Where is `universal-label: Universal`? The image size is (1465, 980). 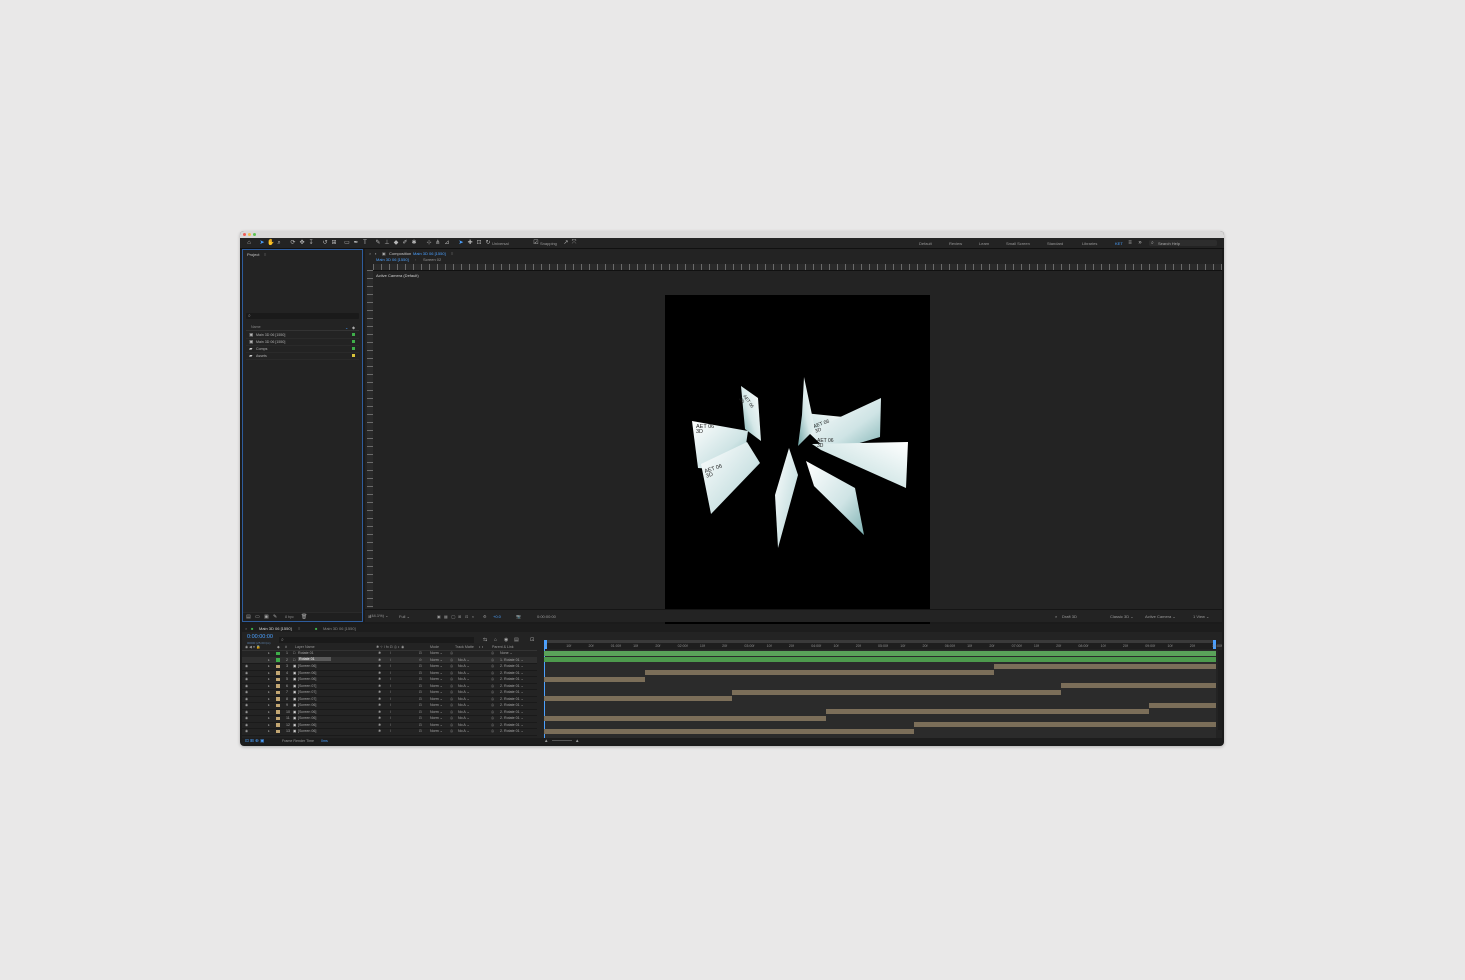 universal-label: Universal is located at coordinates (500, 243).